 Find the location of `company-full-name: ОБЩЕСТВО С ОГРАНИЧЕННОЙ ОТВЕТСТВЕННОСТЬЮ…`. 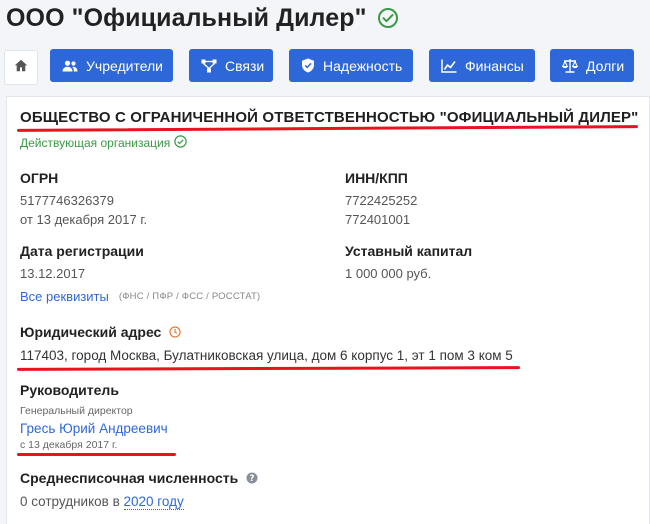

company-full-name: ОБЩЕСТВО С ОГРАНИЧЕННОЙ ОТВЕТСТВЕННОСТЬЮ… is located at coordinates (329, 117).